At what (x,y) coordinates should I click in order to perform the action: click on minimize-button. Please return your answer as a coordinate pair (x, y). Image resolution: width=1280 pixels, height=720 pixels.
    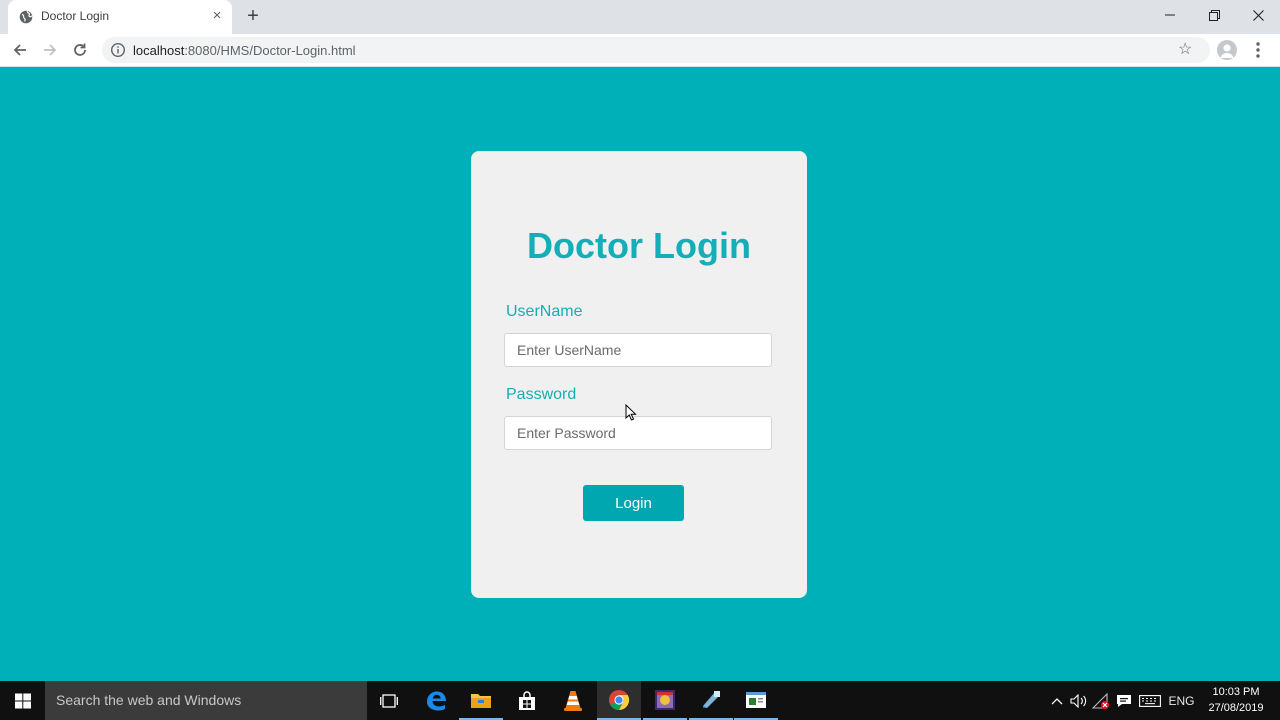
    Looking at the image, I should click on (1170, 15).